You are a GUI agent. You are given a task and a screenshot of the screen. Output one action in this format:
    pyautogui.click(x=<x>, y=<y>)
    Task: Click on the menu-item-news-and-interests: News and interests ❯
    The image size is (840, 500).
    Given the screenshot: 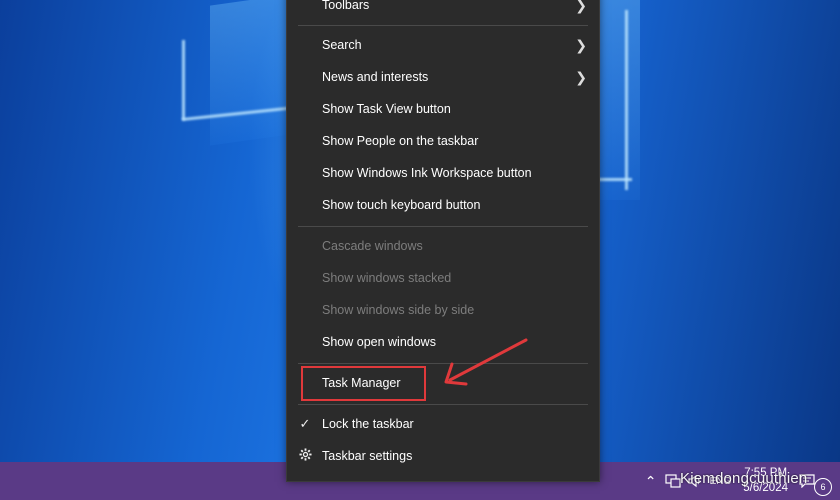 What is the action you would take?
    pyautogui.click(x=443, y=77)
    